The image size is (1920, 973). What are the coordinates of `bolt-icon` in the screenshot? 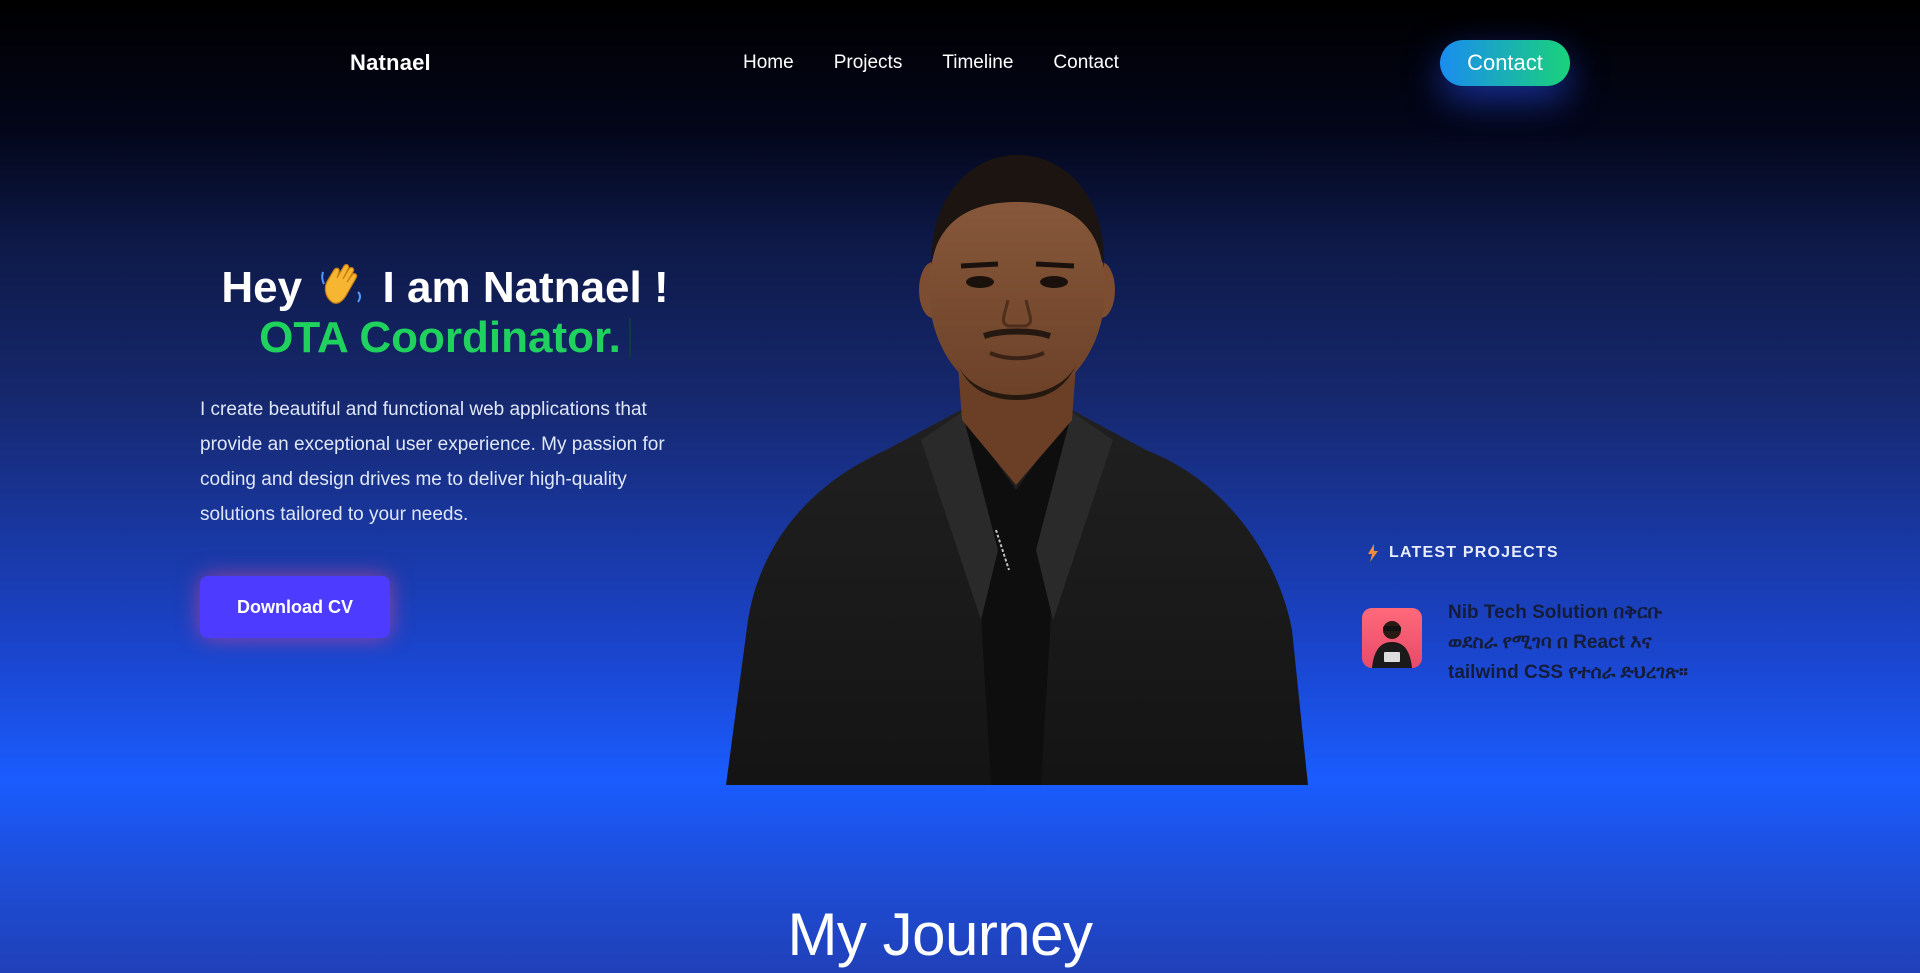 It's located at (1373, 553).